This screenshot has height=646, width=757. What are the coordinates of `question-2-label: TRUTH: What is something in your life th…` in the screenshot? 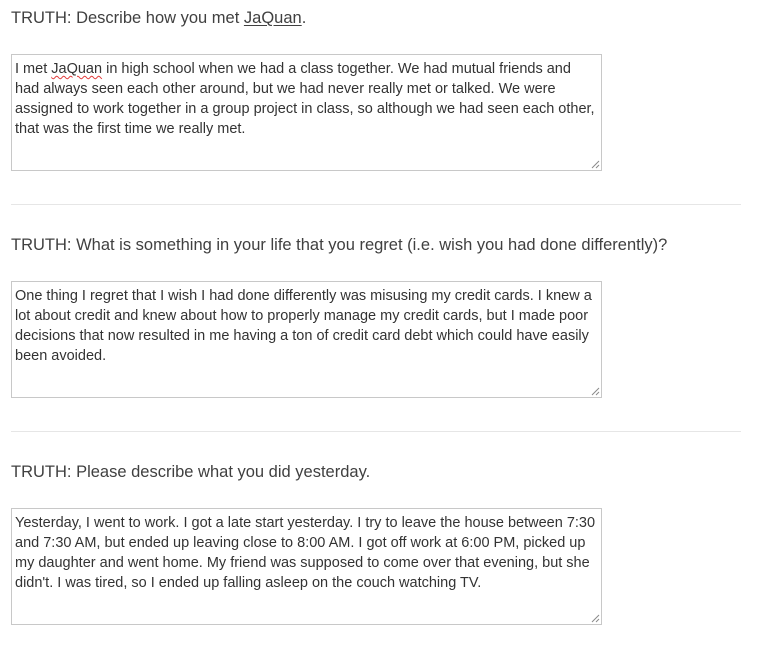 It's located at (339, 245).